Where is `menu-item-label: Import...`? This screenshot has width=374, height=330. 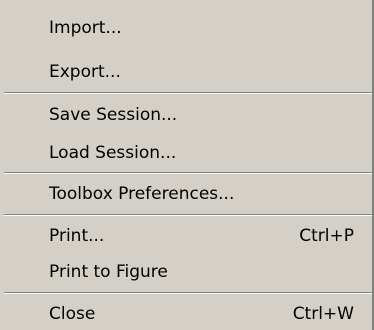
menu-item-label: Import... is located at coordinates (85, 28).